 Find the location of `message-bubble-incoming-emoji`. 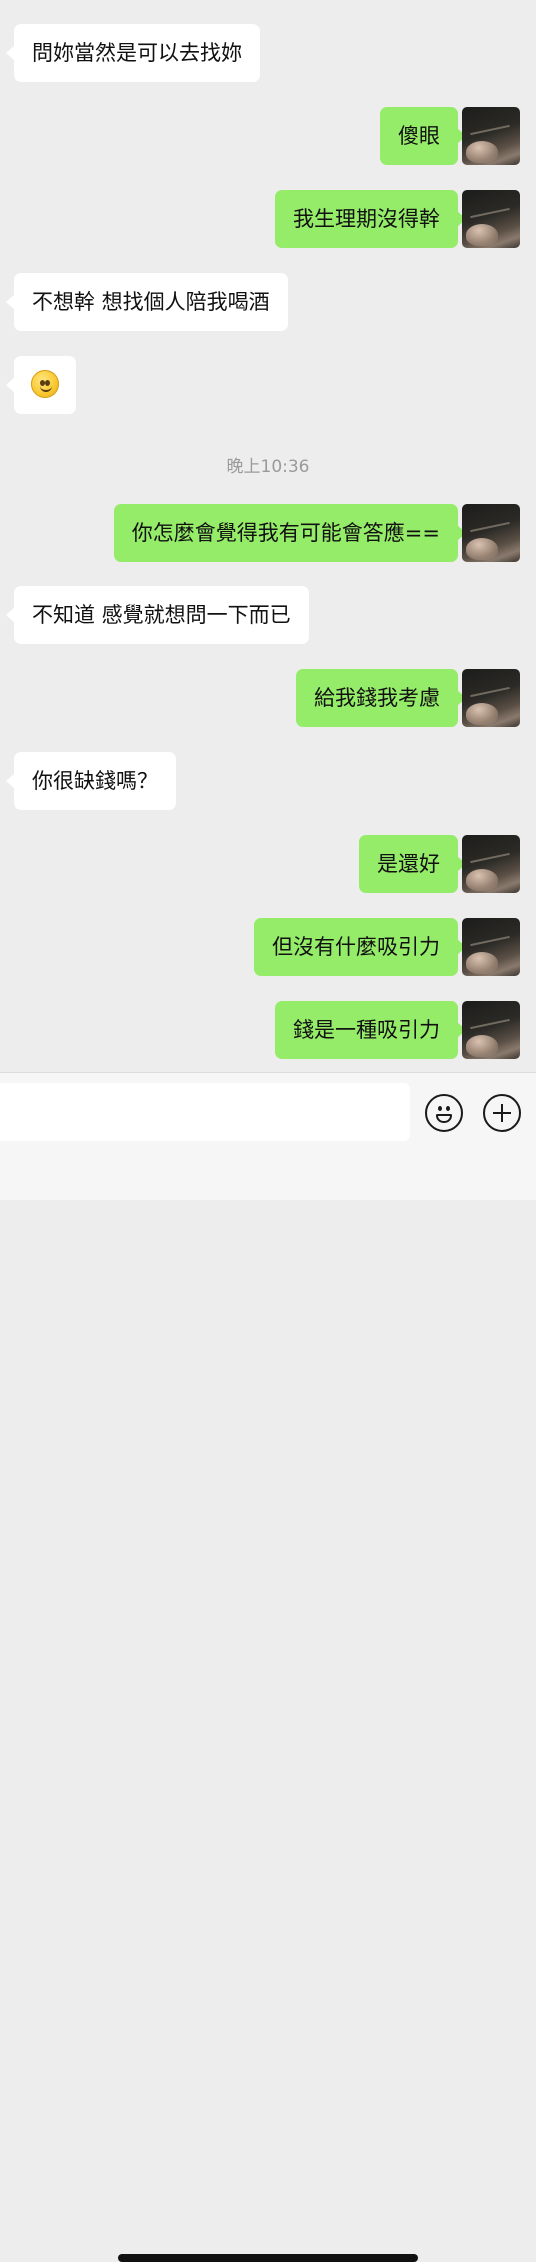

message-bubble-incoming-emoji is located at coordinates (41, 385).